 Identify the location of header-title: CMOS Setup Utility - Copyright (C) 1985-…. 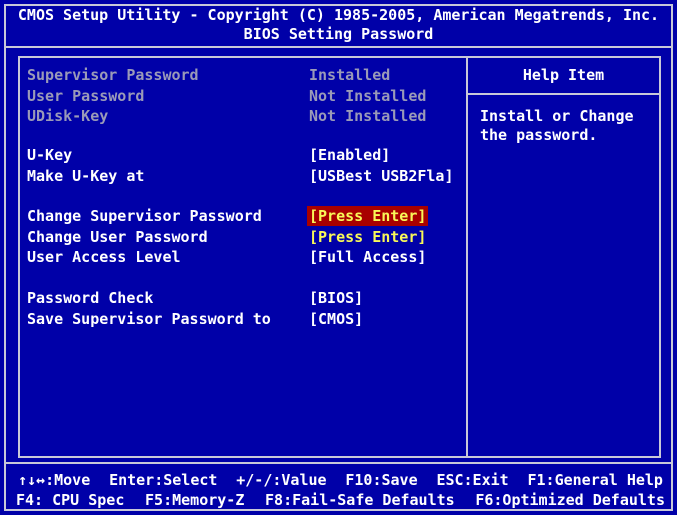
(338, 15).